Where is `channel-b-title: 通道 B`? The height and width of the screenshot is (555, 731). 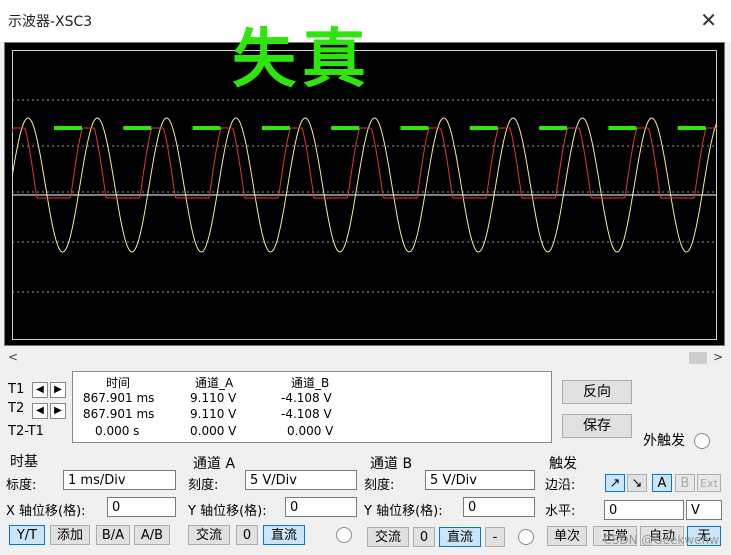 channel-b-title: 通道 B is located at coordinates (391, 464).